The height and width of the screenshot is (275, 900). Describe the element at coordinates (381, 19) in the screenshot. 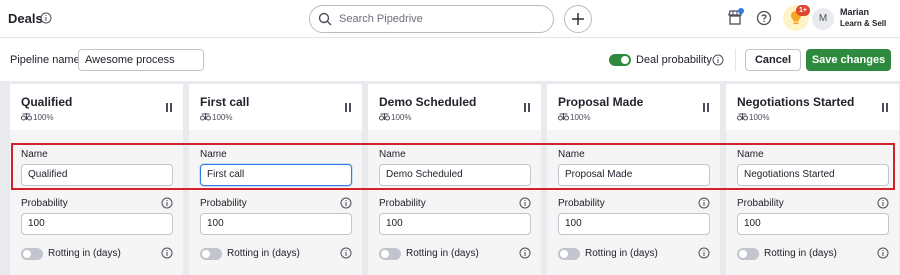

I see `search-placeholder: Search Pipedrive` at that location.